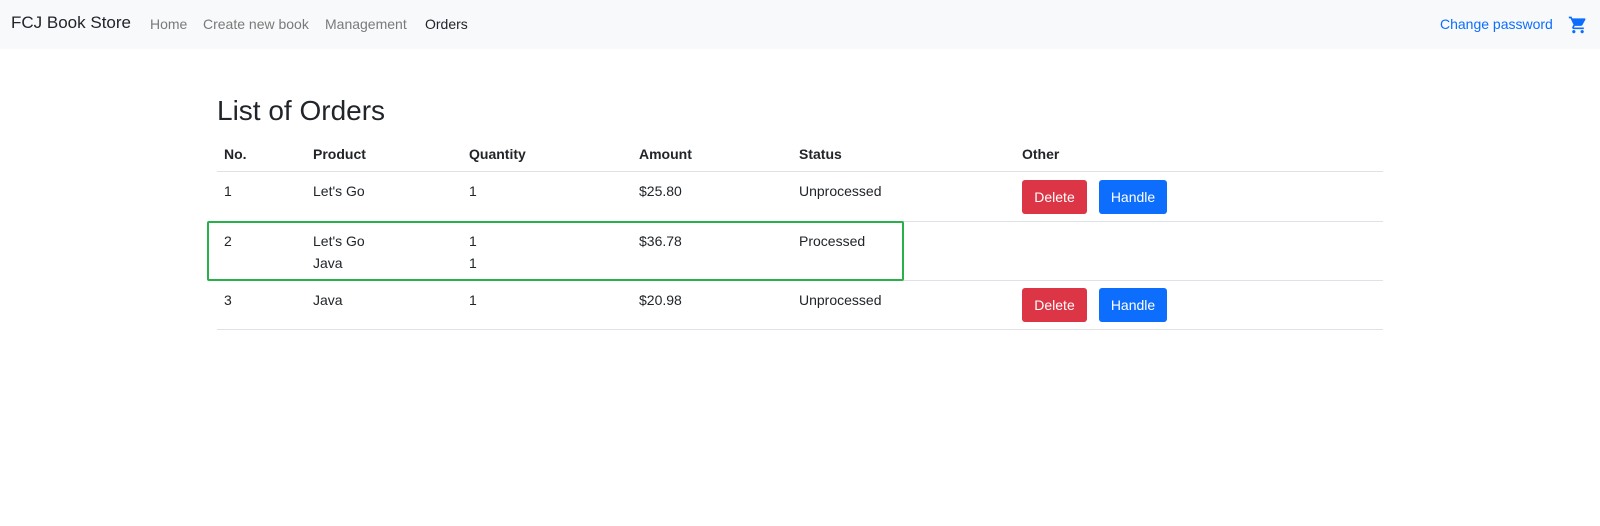 This screenshot has width=1600, height=526. I want to click on brand-logo-text: FCJ Book Store, so click(71, 23).